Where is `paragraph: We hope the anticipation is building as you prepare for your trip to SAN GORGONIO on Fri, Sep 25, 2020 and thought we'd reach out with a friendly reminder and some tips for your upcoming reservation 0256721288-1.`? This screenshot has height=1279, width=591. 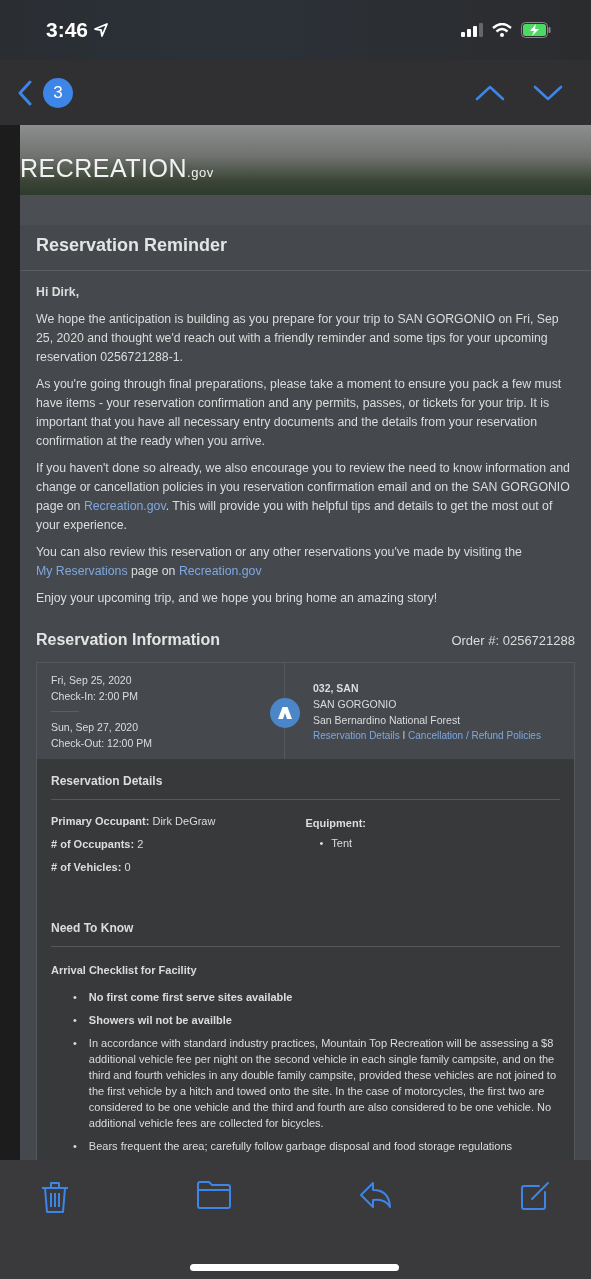
paragraph: We hope the anticipation is building as you prepare for your trip to SAN GORGONIO on Fri, Sep 25, 2020 and thought we'd reach out with a friendly reminder and some tips for your upcoming reservation 0256721288-1. is located at coordinates (298, 338).